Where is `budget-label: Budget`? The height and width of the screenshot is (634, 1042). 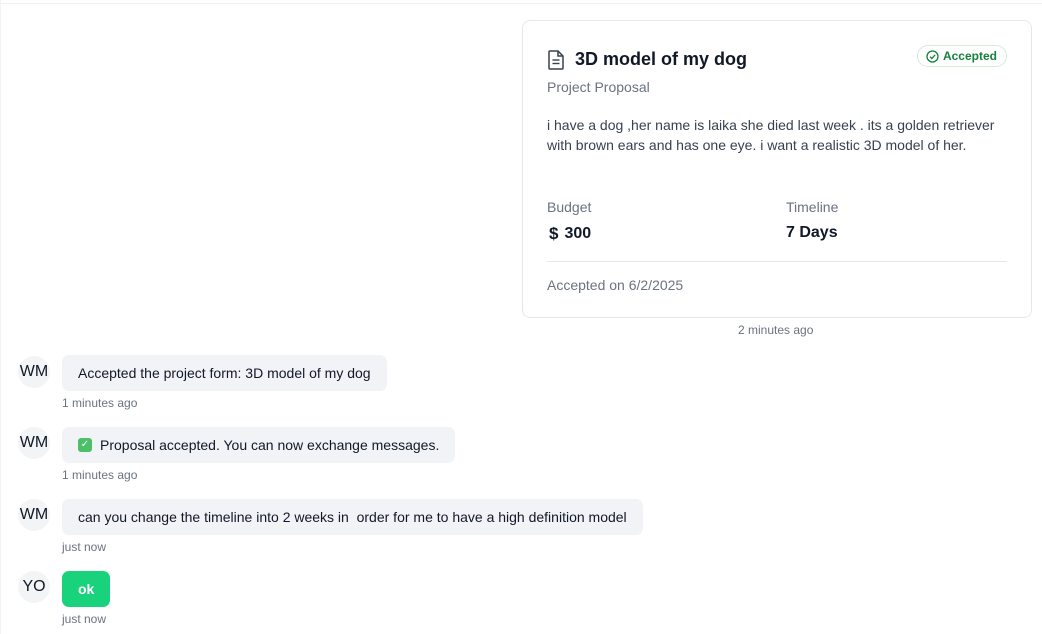
budget-label: Budget is located at coordinates (569, 207).